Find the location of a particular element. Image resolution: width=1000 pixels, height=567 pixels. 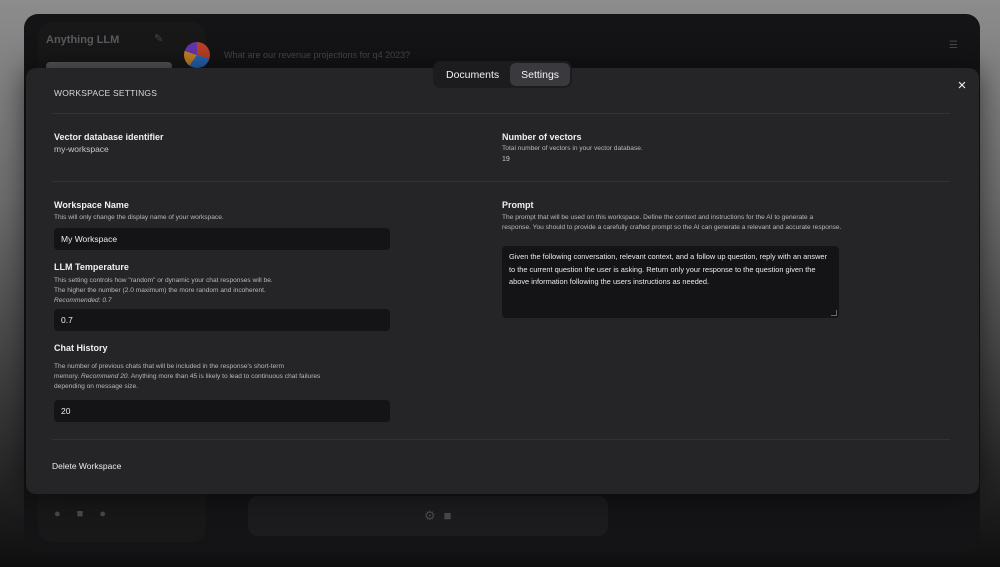

chat-history-description-3: depending on message size. is located at coordinates (96, 386).